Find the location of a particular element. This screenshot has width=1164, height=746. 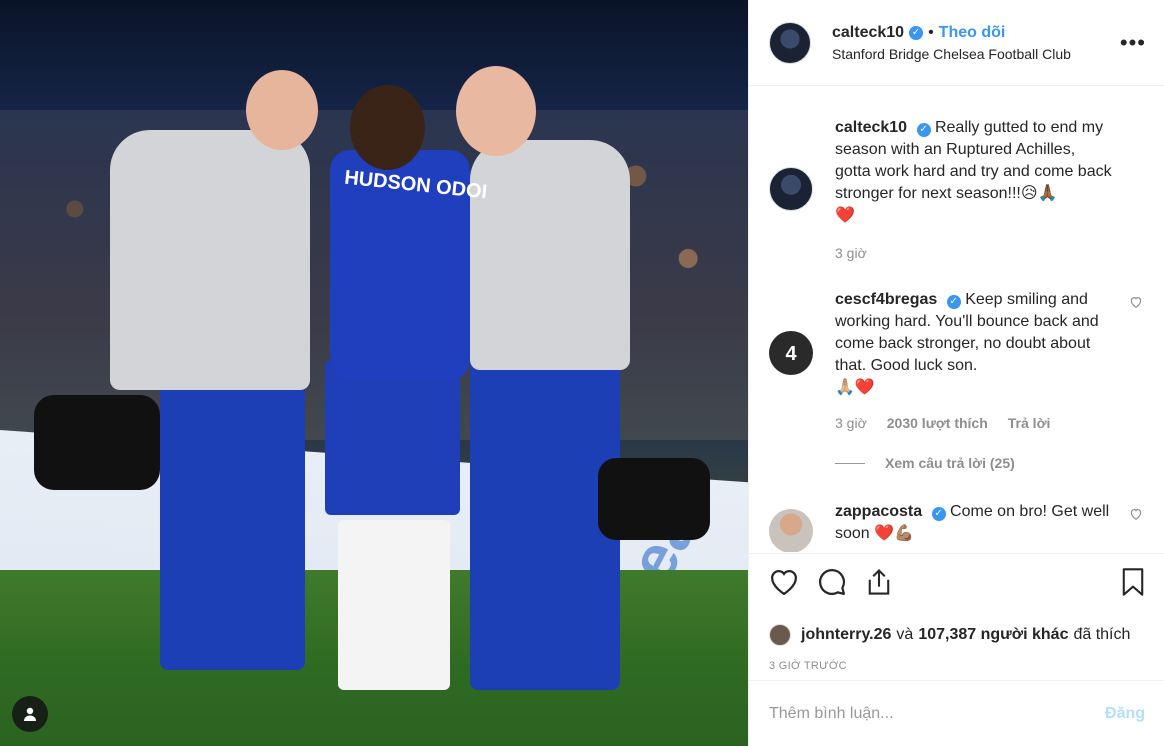

more-options-button: ••• is located at coordinates (1133, 43).